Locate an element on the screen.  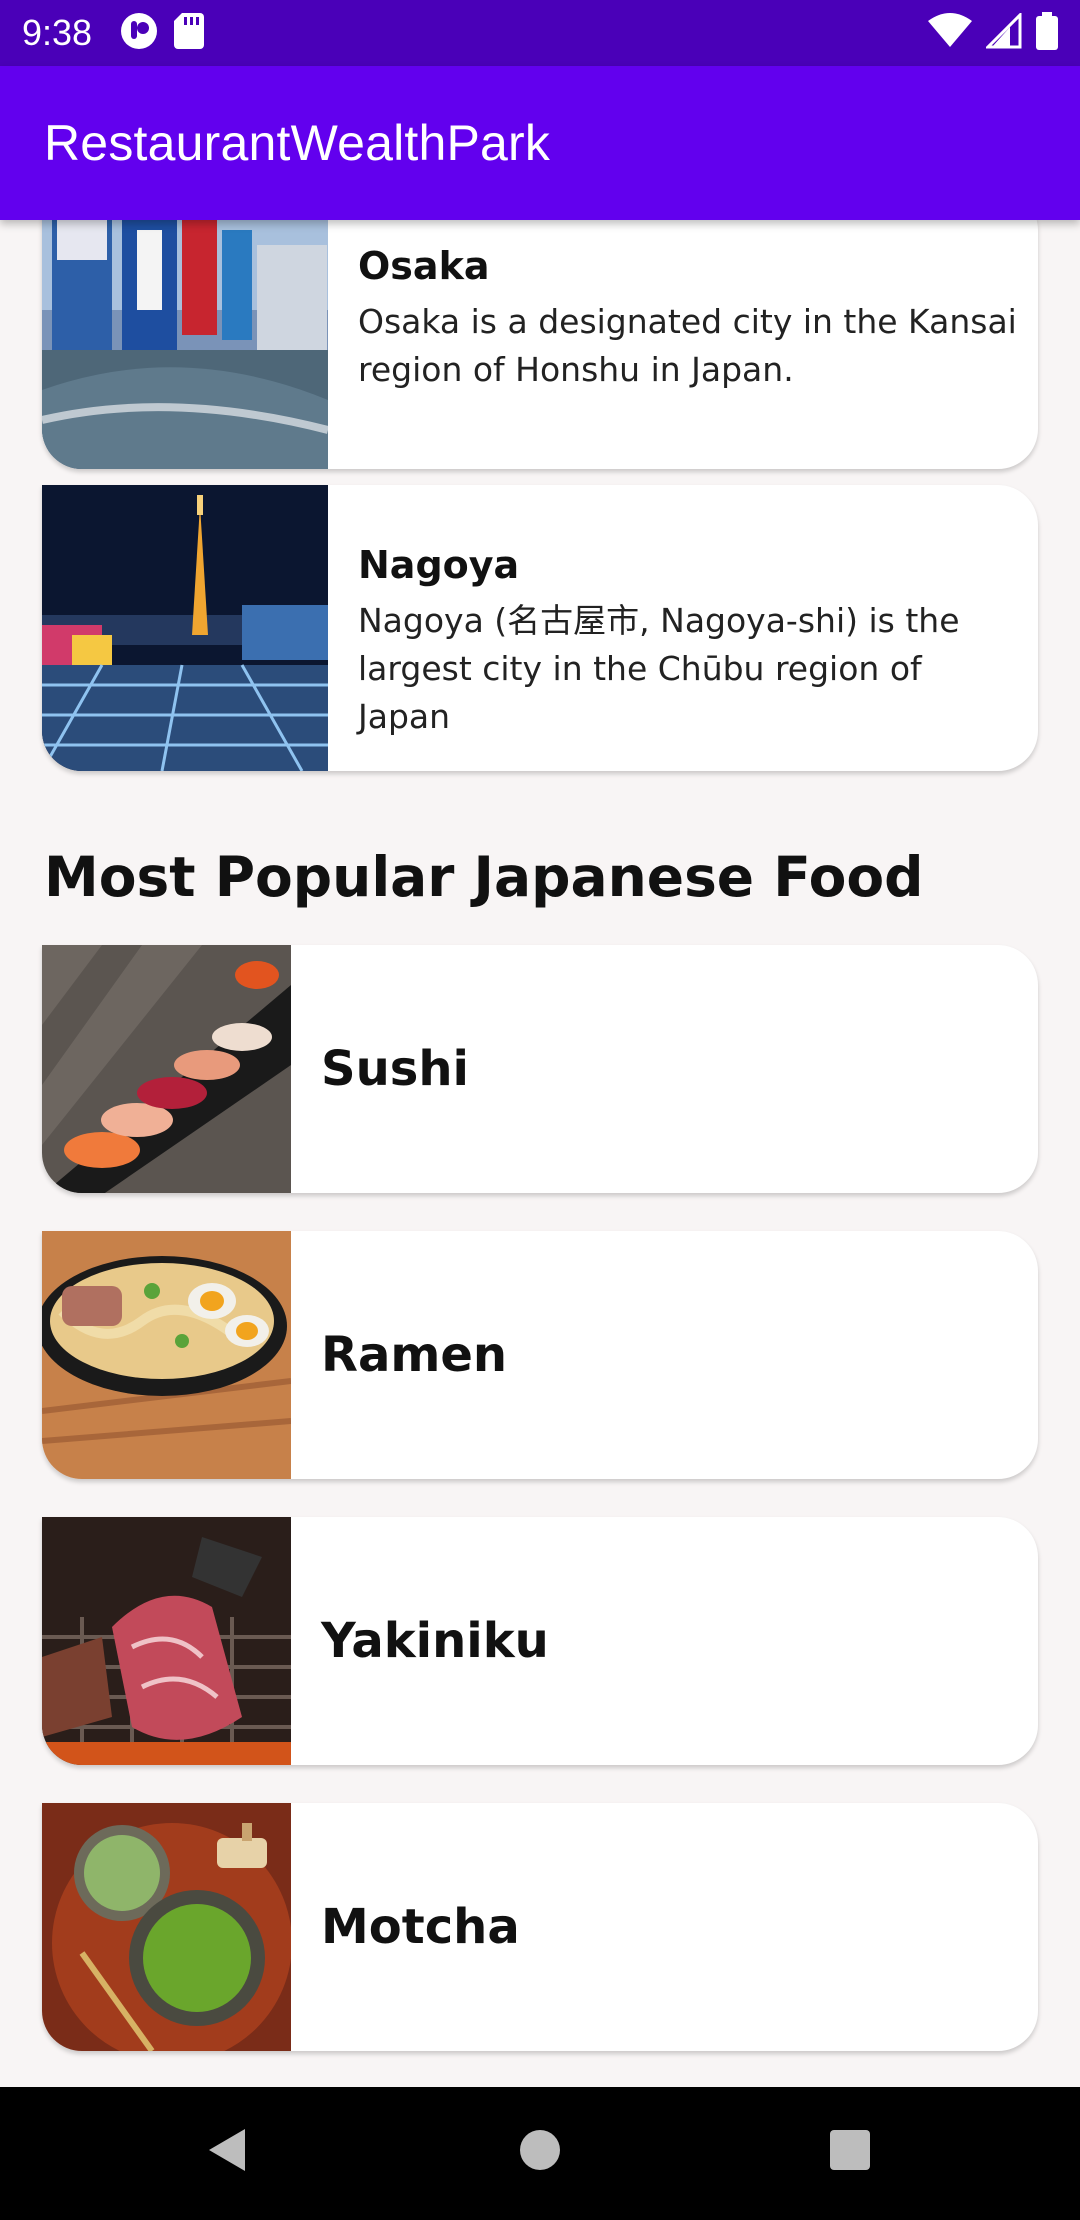
sushi-image is located at coordinates (166, 1069).